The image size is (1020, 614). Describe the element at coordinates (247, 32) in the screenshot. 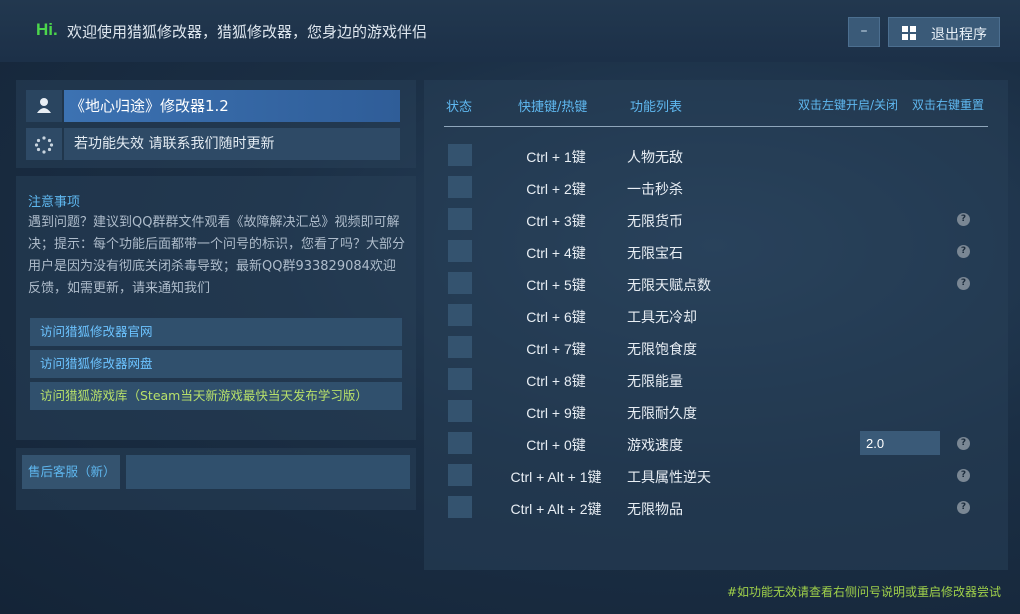

I see `welcome-text: 欢迎使用猎狐修改器，猎狐修改器，您身边的游戏伴侣` at that location.